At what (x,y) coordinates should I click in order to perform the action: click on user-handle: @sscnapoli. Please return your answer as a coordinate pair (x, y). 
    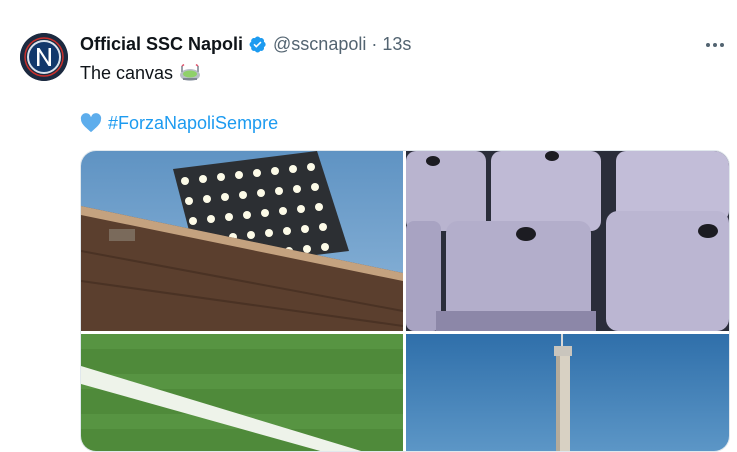
    Looking at the image, I should click on (319, 44).